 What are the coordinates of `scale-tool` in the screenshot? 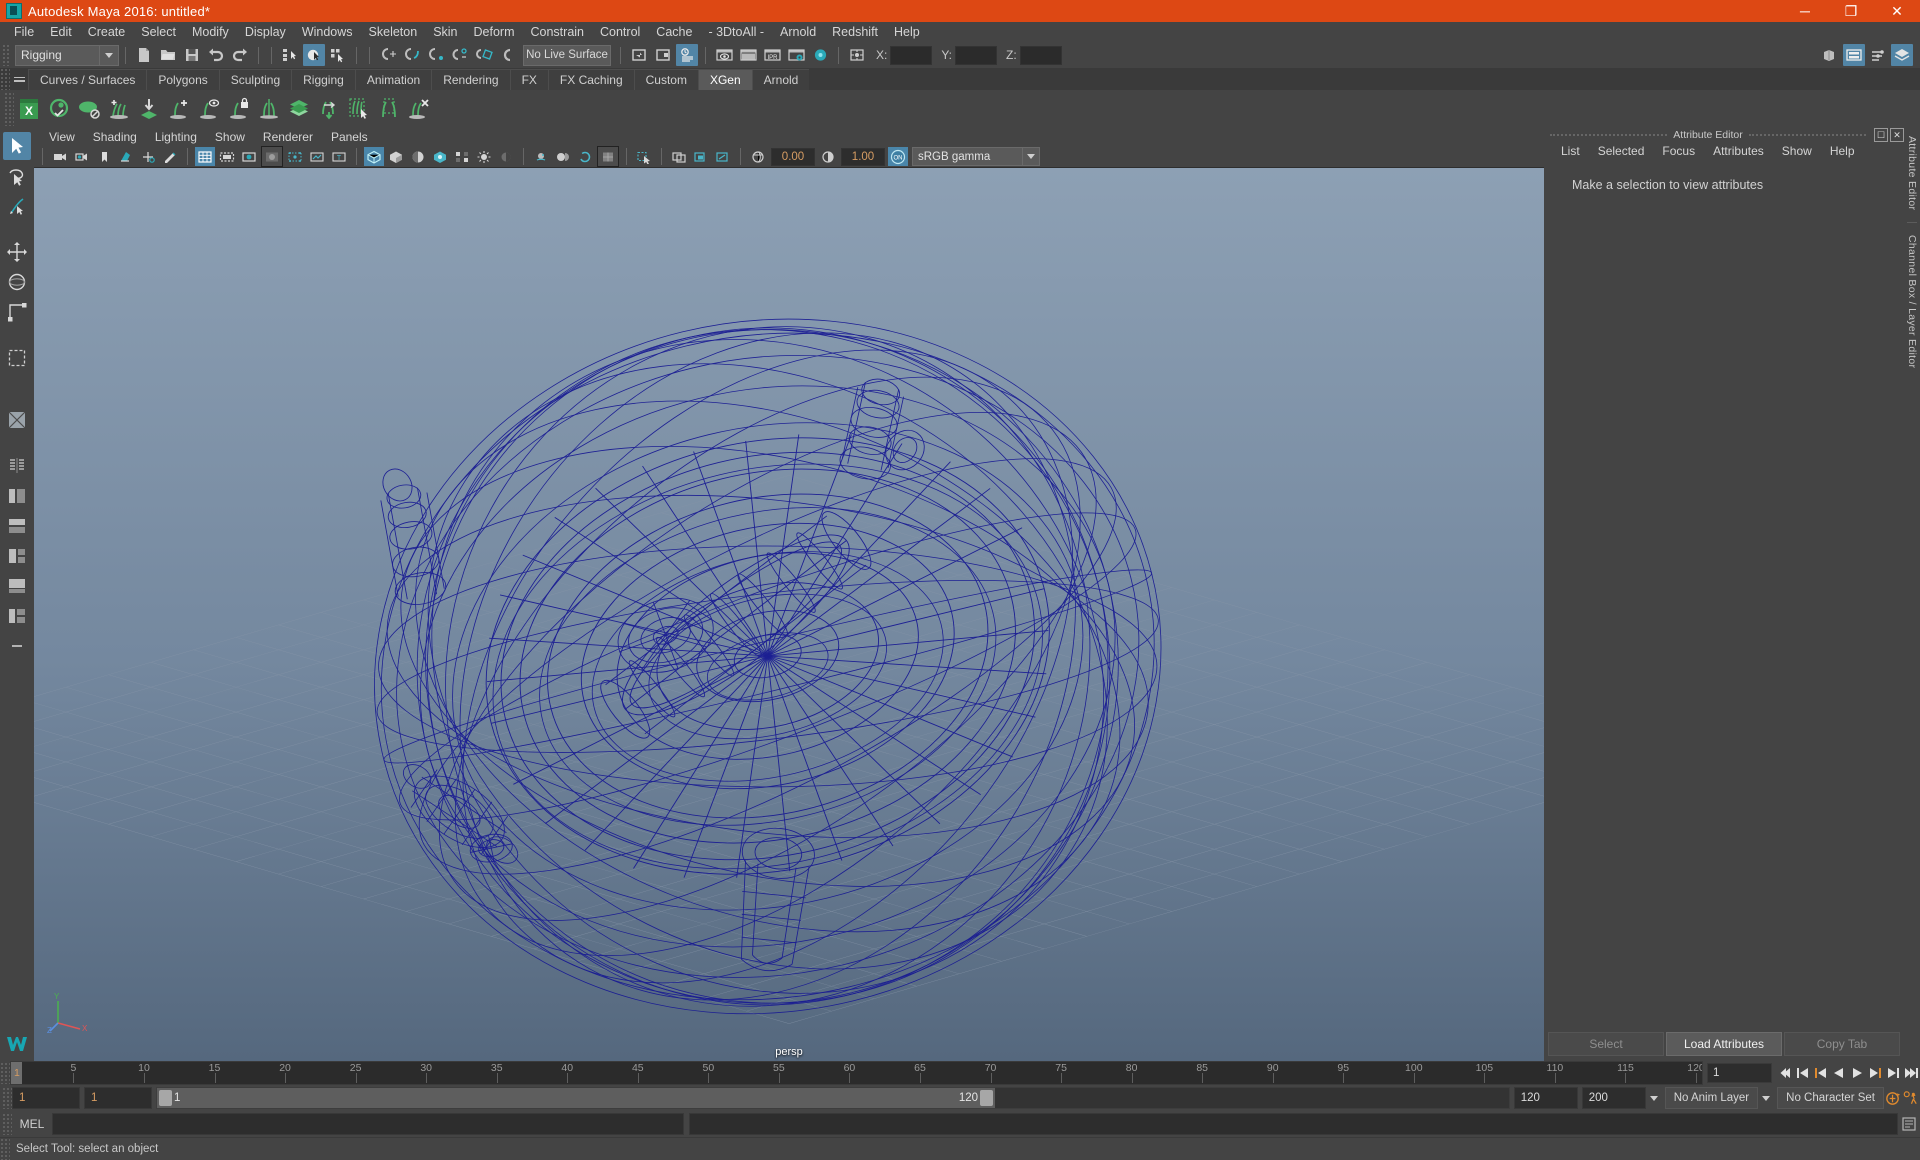 It's located at (17, 312).